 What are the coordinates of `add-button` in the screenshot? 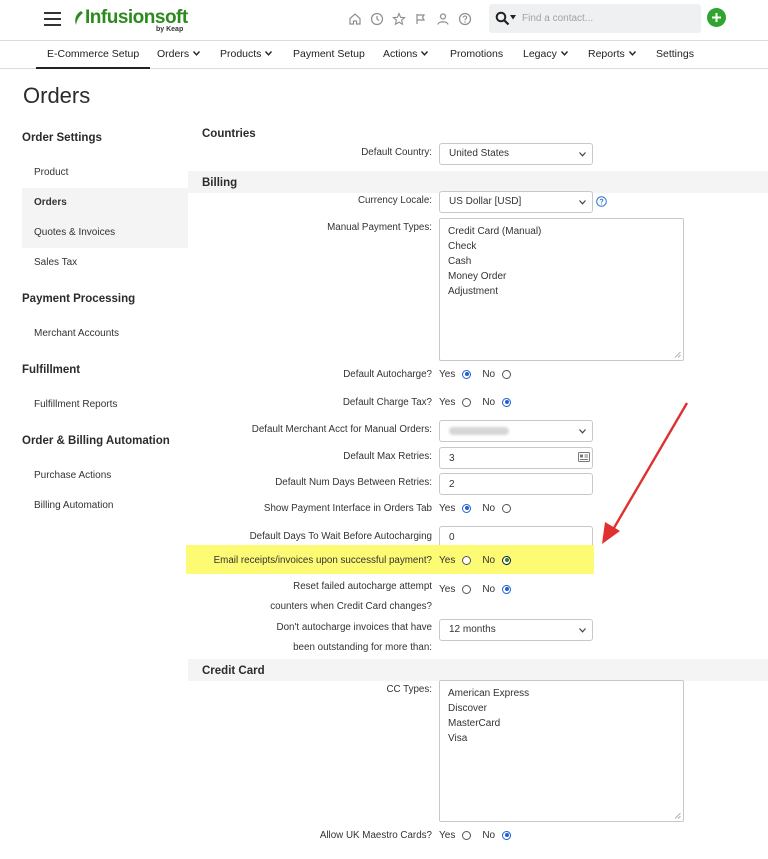 It's located at (716, 17).